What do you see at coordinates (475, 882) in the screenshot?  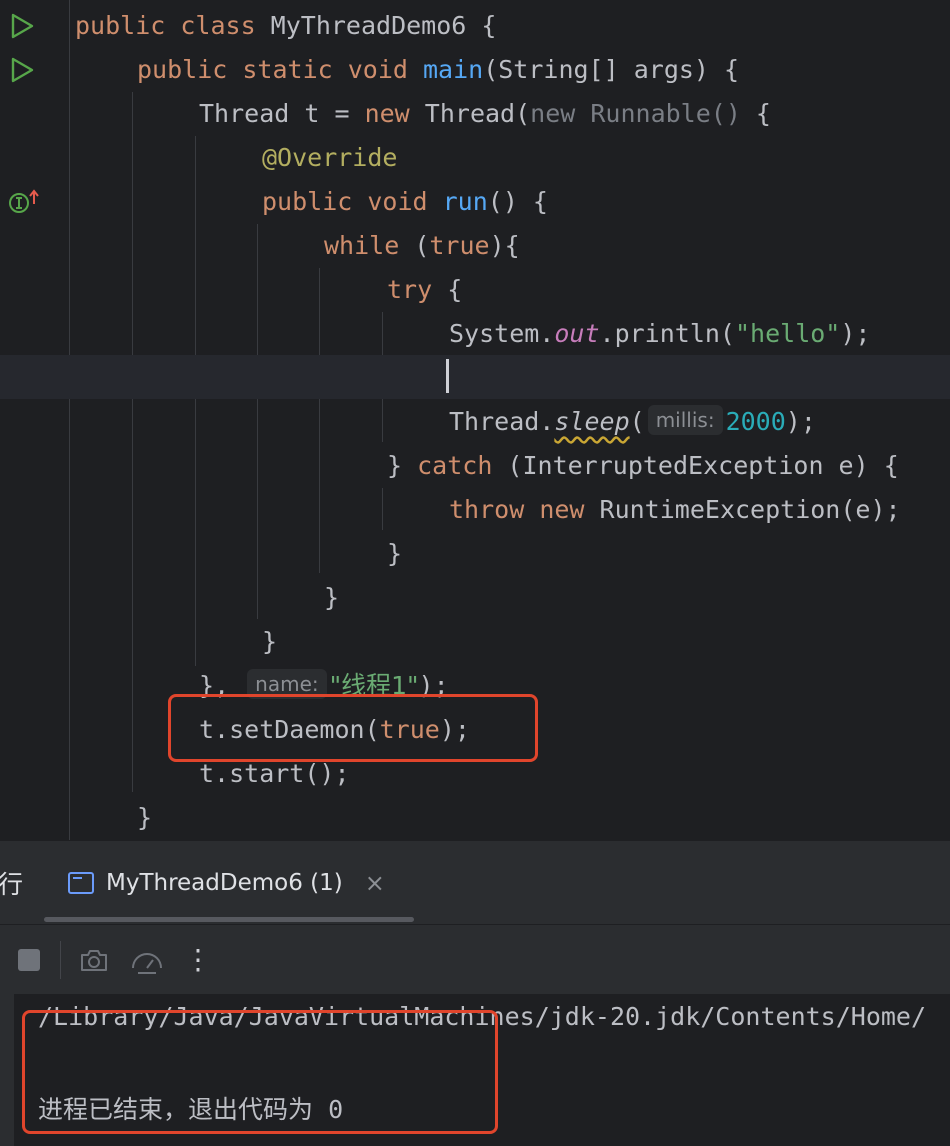 I see `run-tool-window-tabs: 行 MyThreadDemo6 (1) ×` at bounding box center [475, 882].